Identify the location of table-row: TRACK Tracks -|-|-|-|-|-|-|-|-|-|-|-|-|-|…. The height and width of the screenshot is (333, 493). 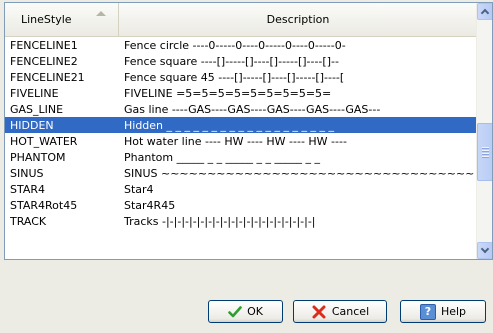
(241, 221).